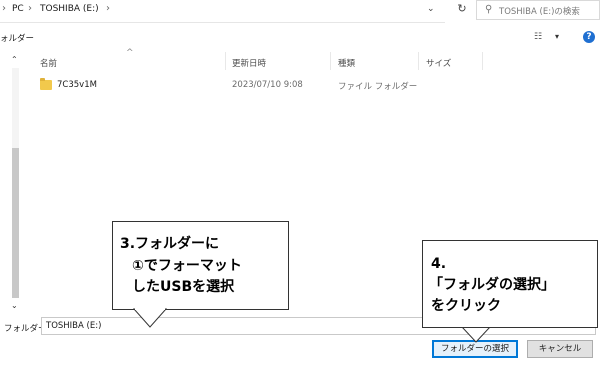 The width and height of the screenshot is (600, 368). What do you see at coordinates (476, 334) in the screenshot?
I see `callout-step4-pointer` at bounding box center [476, 334].